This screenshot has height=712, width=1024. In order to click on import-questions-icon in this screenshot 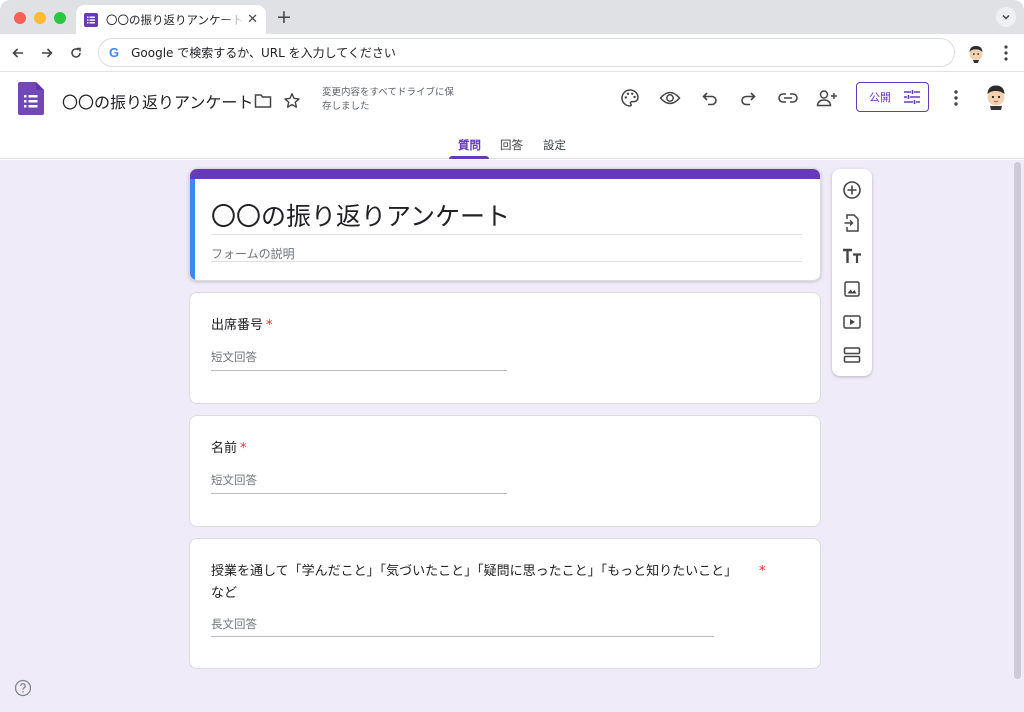, I will do `click(851, 223)`.